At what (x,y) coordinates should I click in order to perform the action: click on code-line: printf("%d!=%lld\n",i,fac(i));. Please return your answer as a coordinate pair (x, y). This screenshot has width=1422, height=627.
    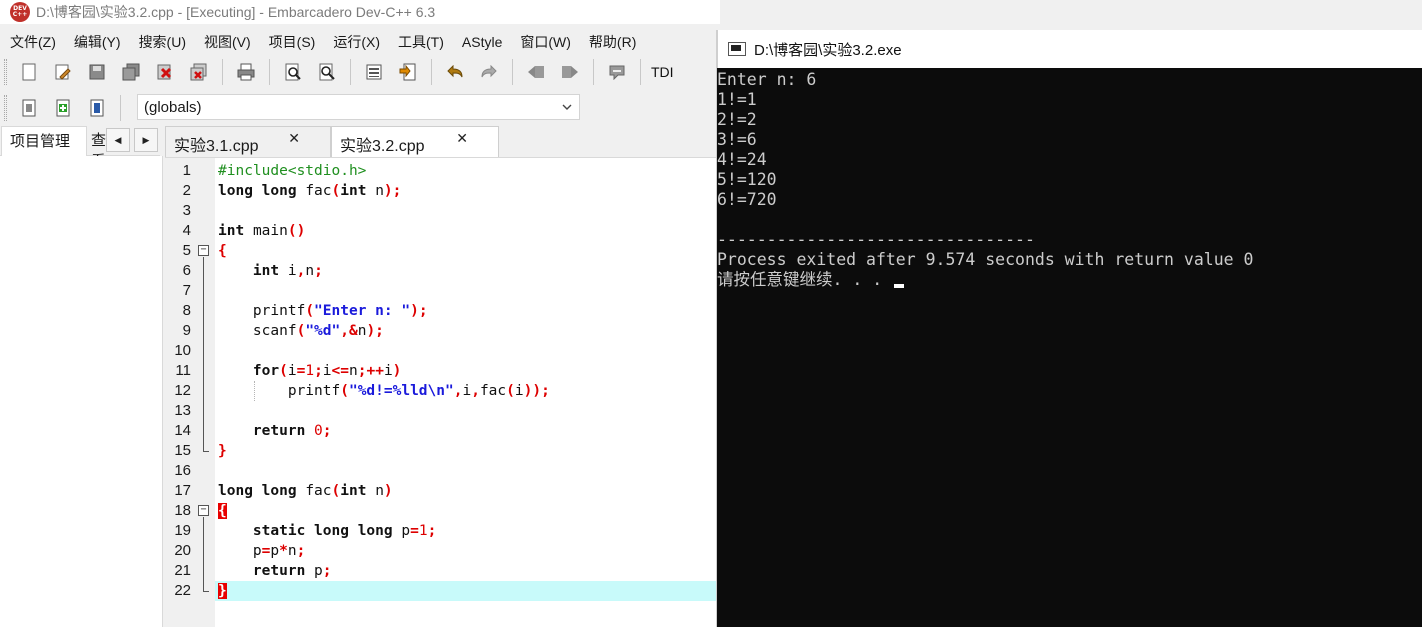
    Looking at the image, I should click on (467, 391).